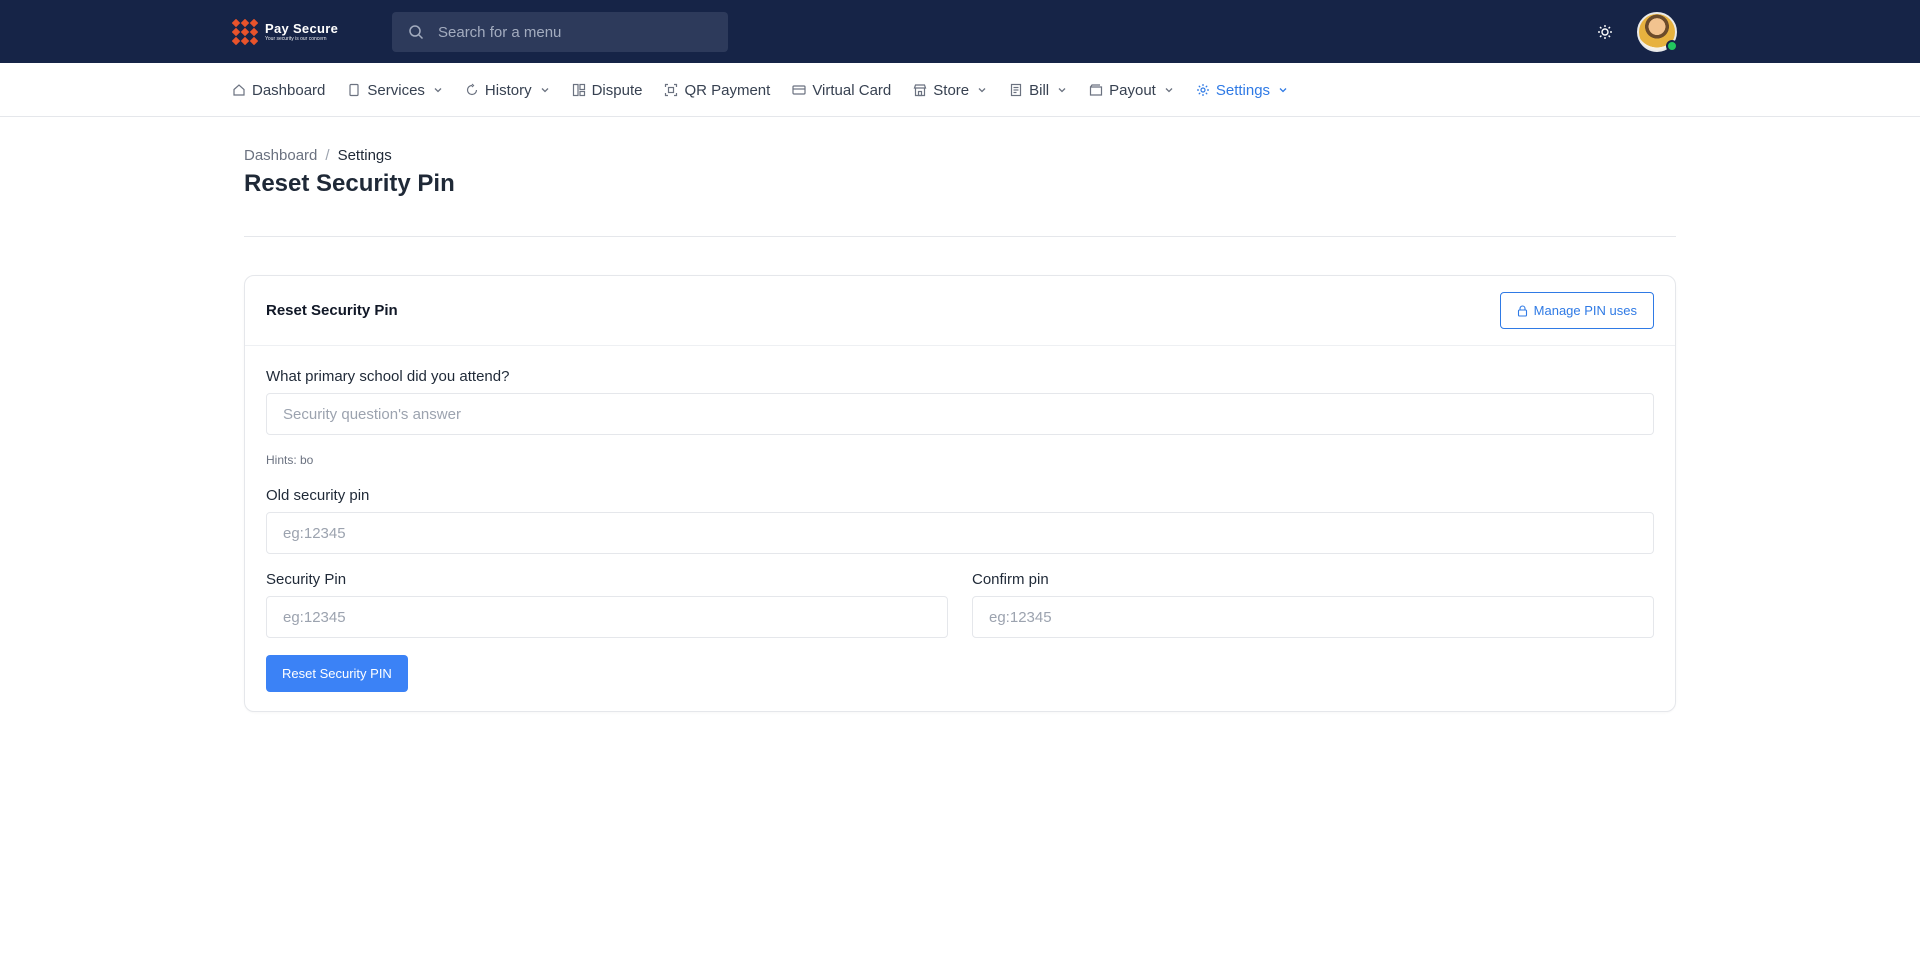 This screenshot has width=1920, height=955. Describe the element at coordinates (1672, 46) in the screenshot. I see `online-status-dot` at that location.